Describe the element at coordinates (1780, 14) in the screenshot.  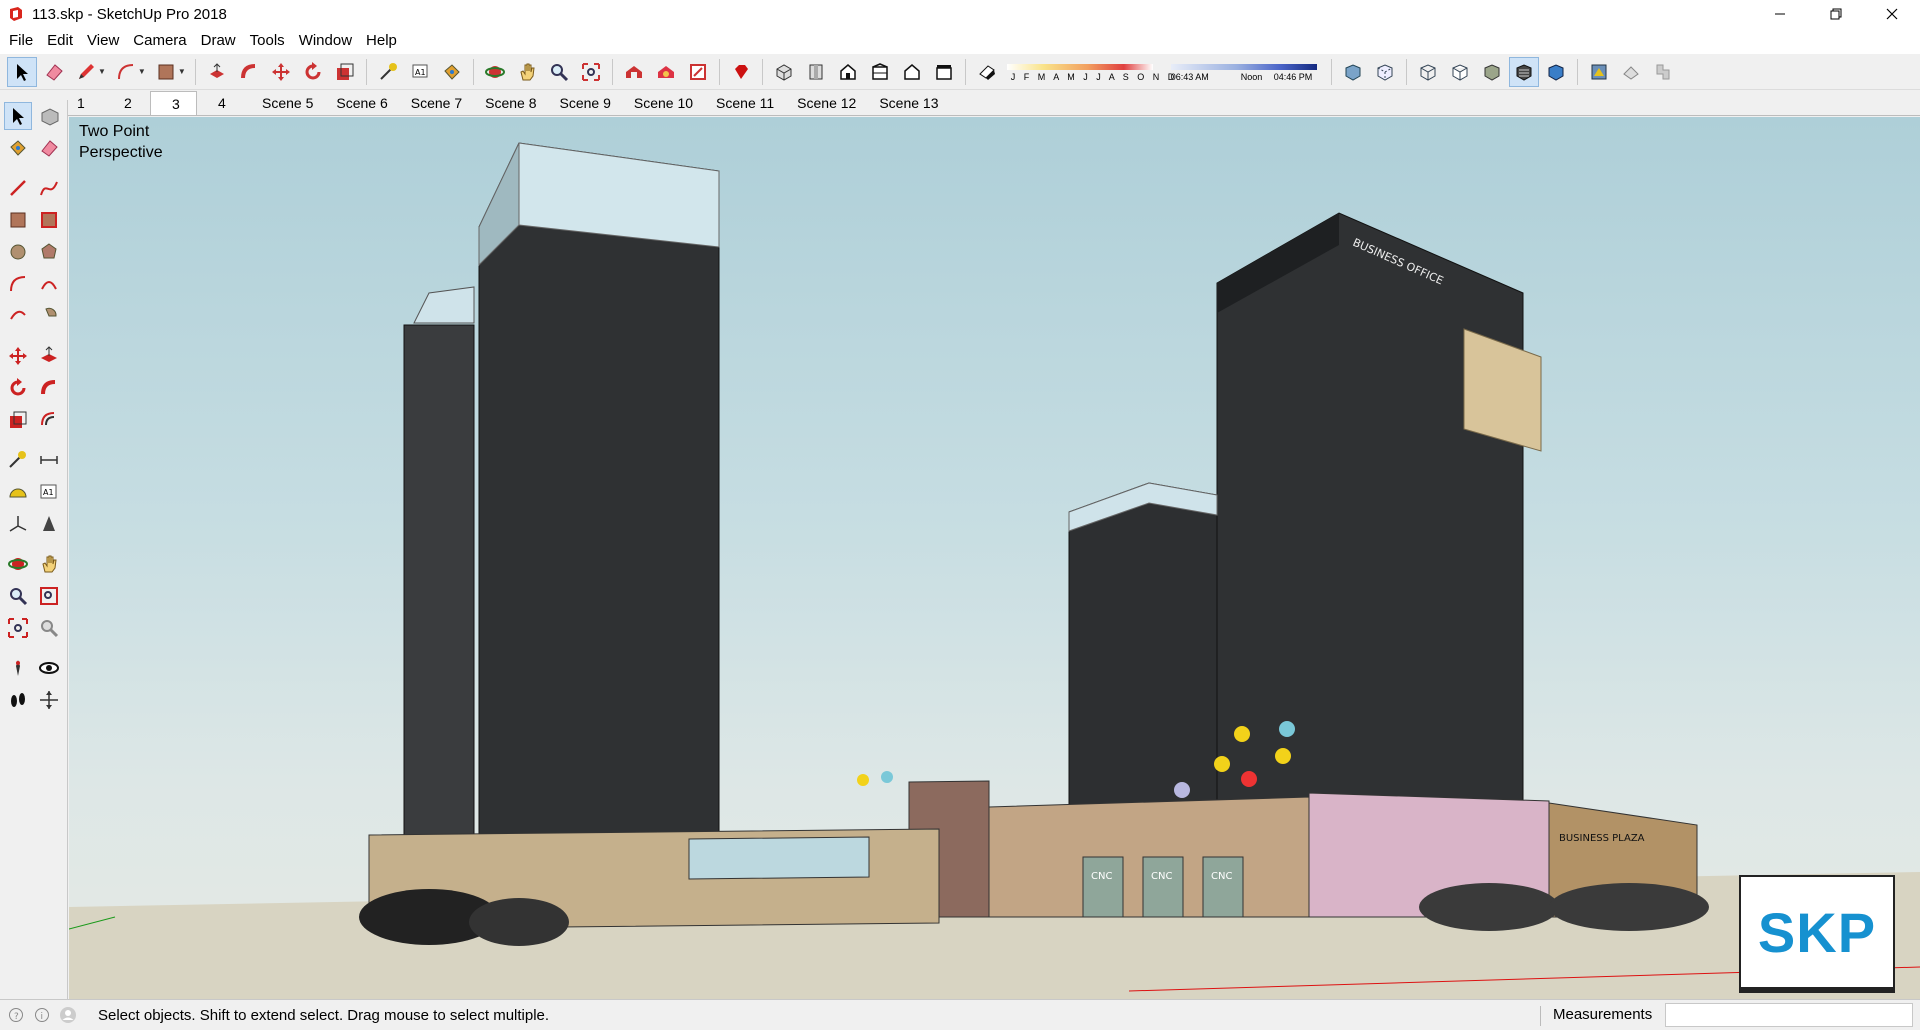
I see `minimize-button` at that location.